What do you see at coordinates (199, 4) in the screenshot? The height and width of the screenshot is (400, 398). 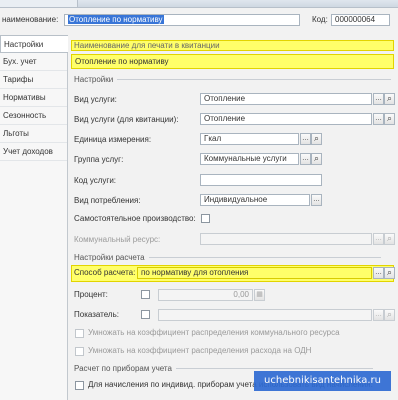 I see `window-tab-strip` at bounding box center [199, 4].